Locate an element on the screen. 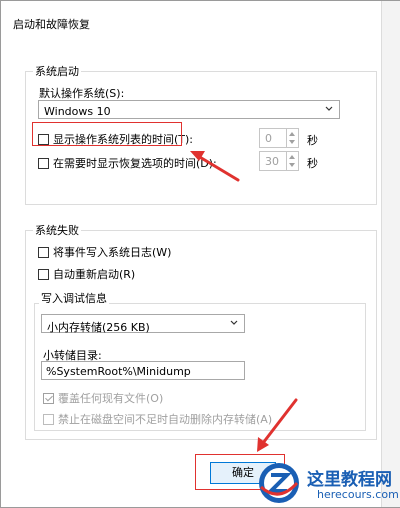 This screenshot has width=400, height=508. site-watermark: 这里教程网 herecours.com is located at coordinates (327, 482).